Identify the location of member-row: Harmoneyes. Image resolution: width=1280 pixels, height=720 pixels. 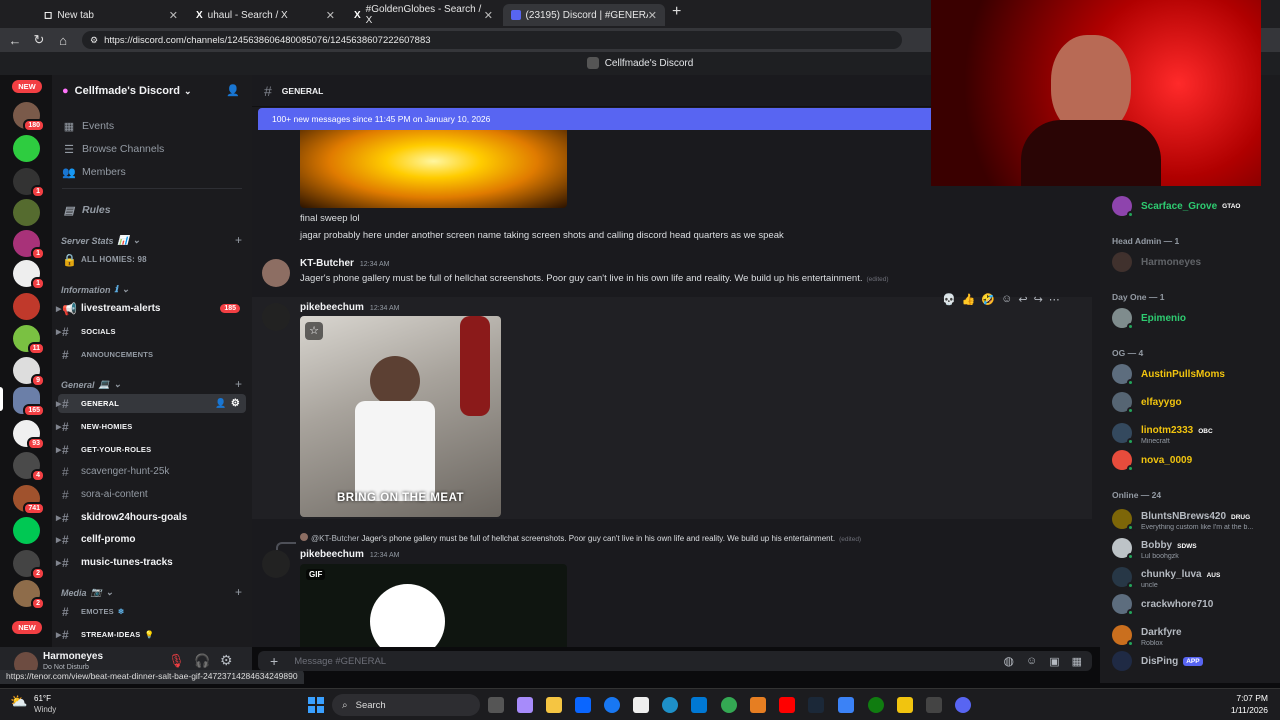
(1194, 262).